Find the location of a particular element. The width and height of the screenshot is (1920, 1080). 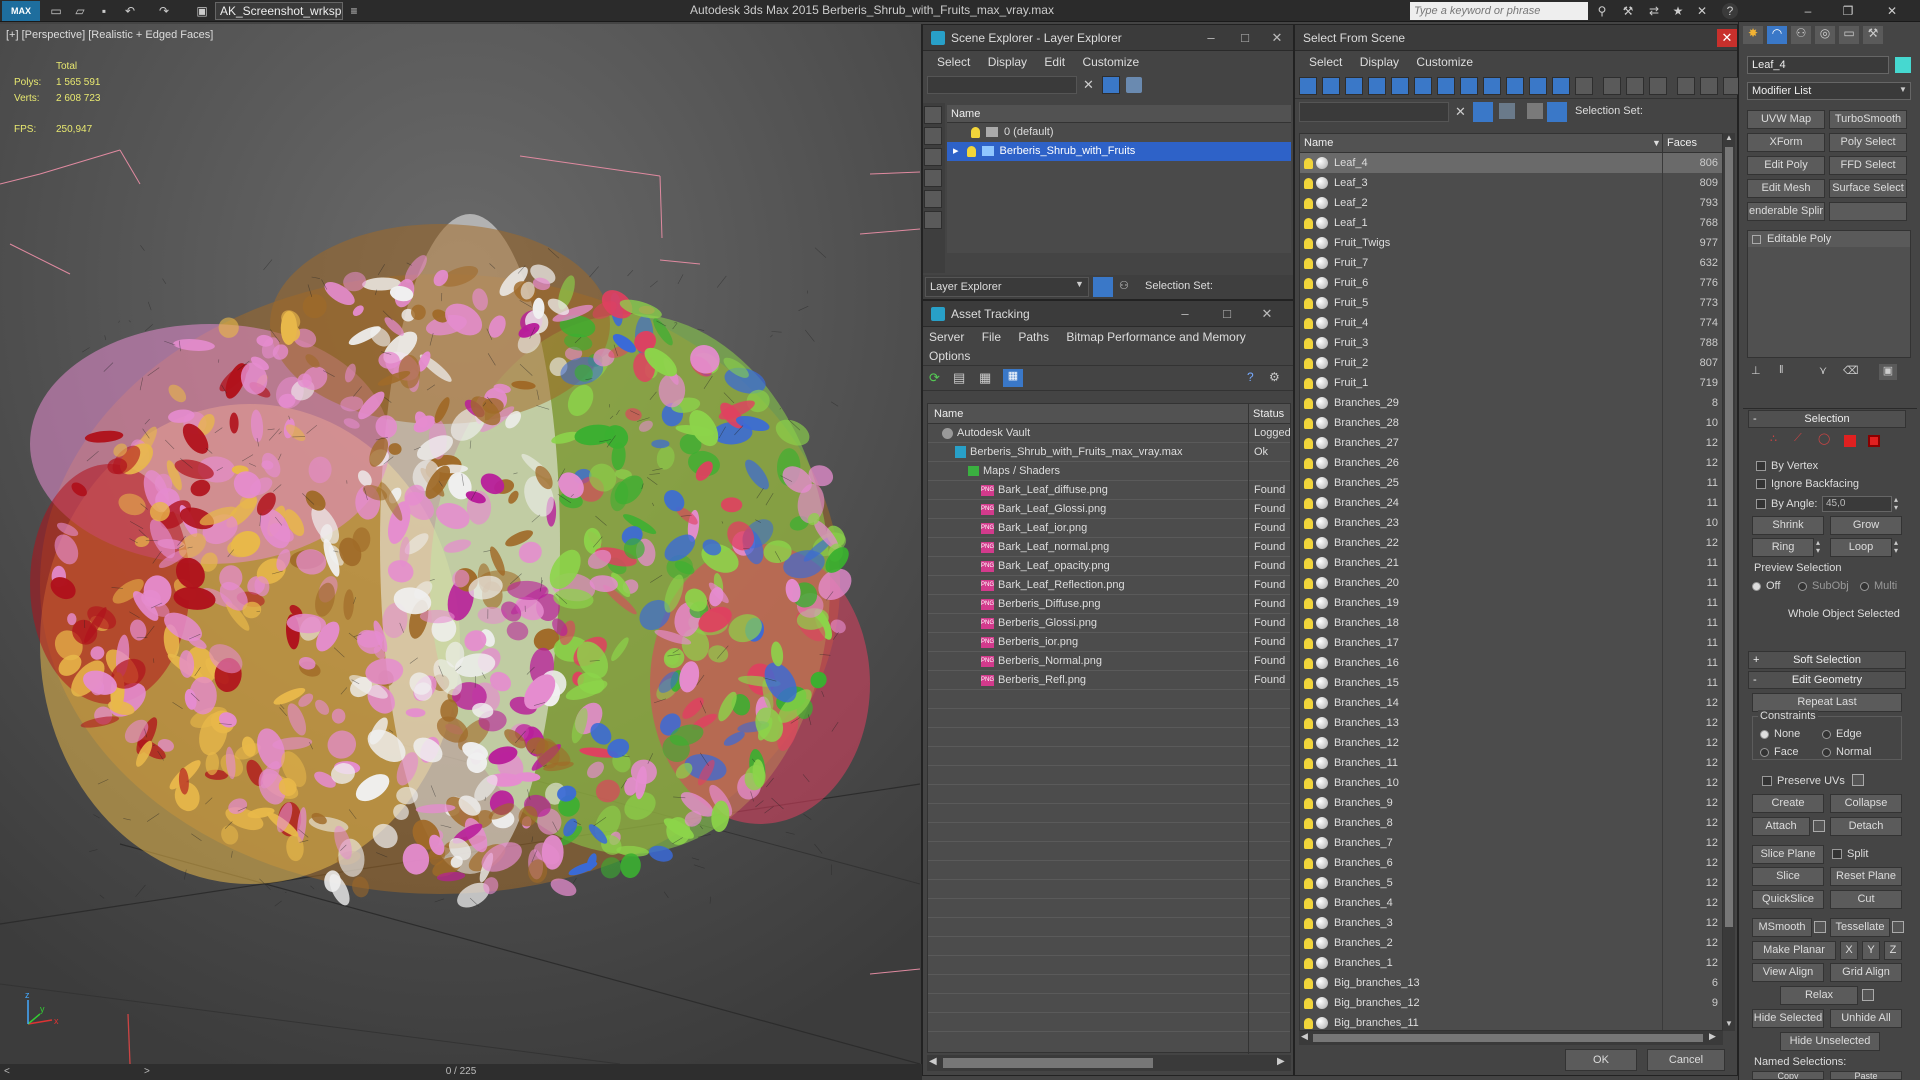

object-row: Big_branches_11 is located at coordinates (1511, 1021).